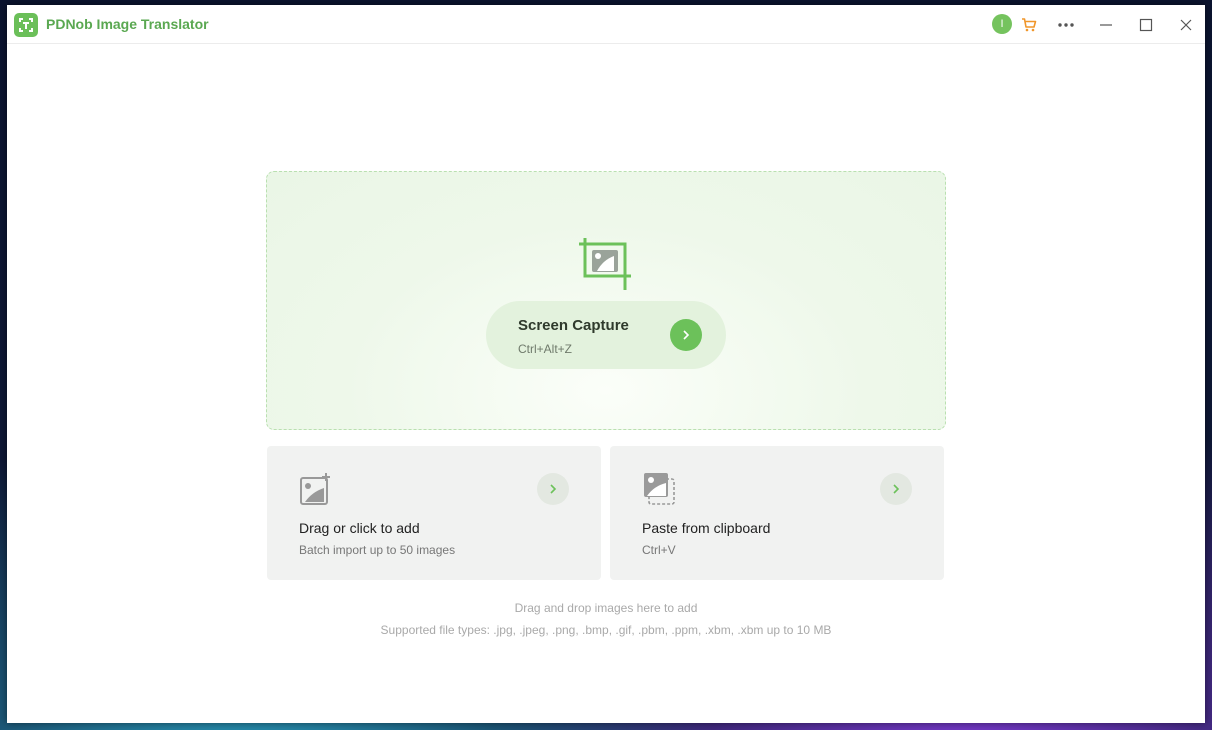  Describe the element at coordinates (606, 608) in the screenshot. I see `drag-drop-hint: Drag and drop images here to add` at that location.